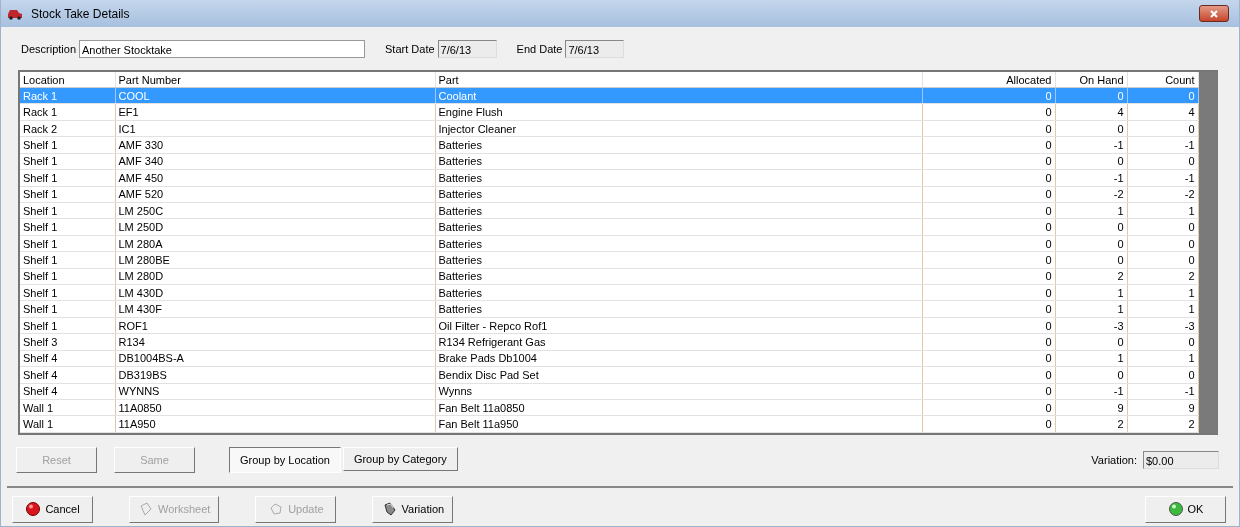 Image resolution: width=1240 pixels, height=527 pixels. What do you see at coordinates (285, 460) in the screenshot?
I see `group-tab: Group by Location` at bounding box center [285, 460].